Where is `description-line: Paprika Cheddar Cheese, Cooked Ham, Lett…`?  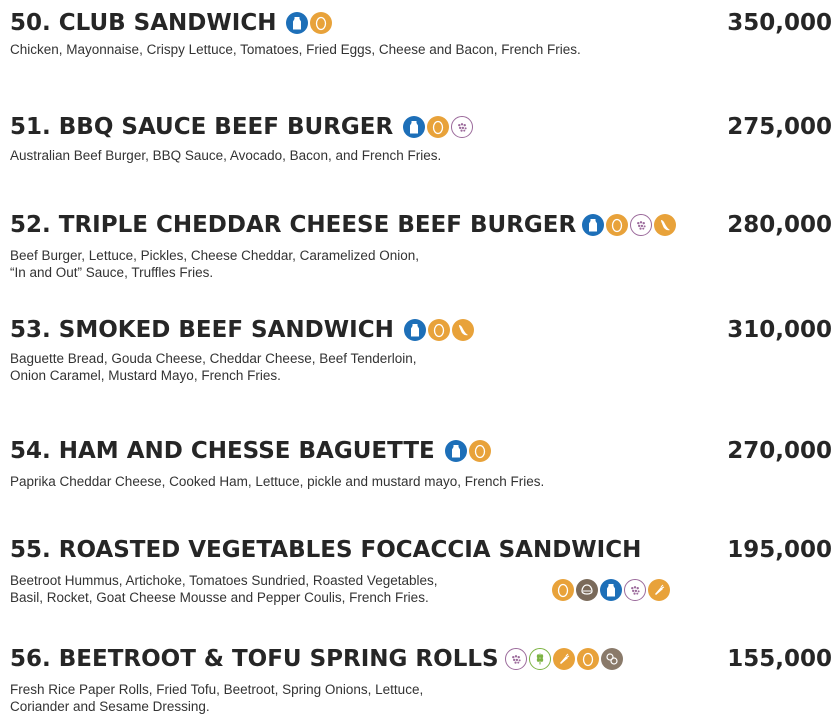 description-line: Paprika Cheddar Cheese, Cooked Ham, Lett… is located at coordinates (277, 481).